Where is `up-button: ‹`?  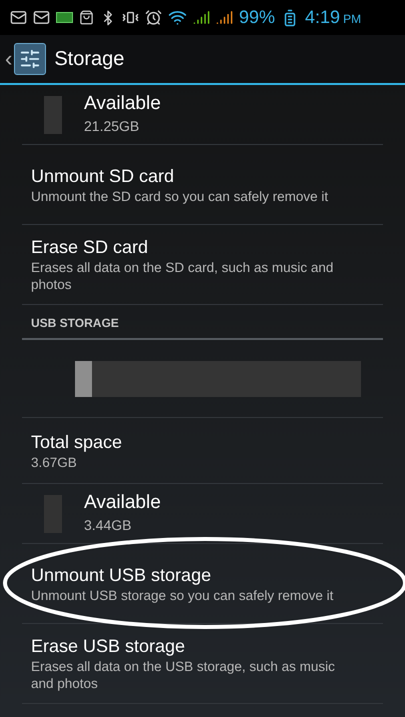
up-button: ‹ is located at coordinates (23, 59).